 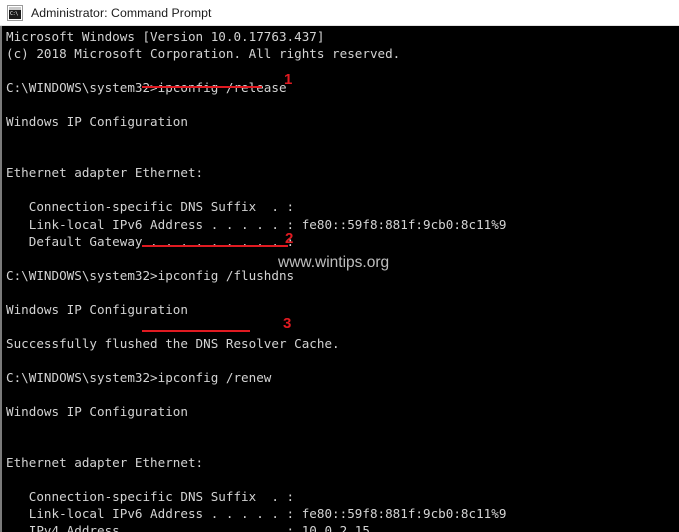 What do you see at coordinates (339, 13) in the screenshot?
I see `title-bar: C:\ Administrator: Command Prompt` at bounding box center [339, 13].